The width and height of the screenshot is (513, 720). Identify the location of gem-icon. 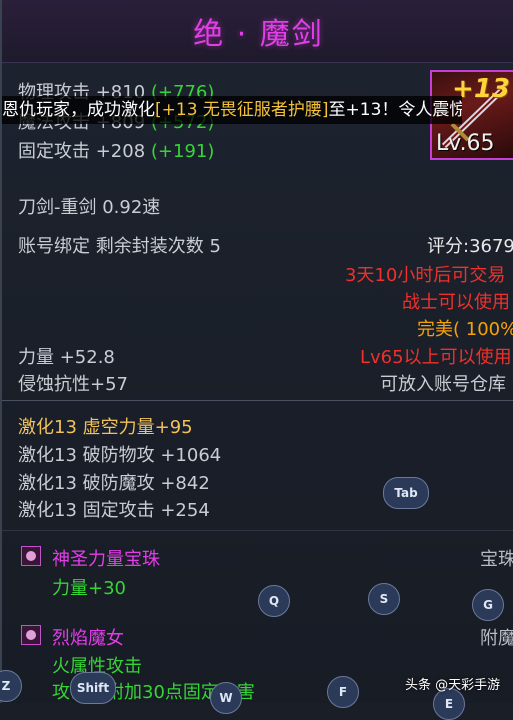
(31, 556).